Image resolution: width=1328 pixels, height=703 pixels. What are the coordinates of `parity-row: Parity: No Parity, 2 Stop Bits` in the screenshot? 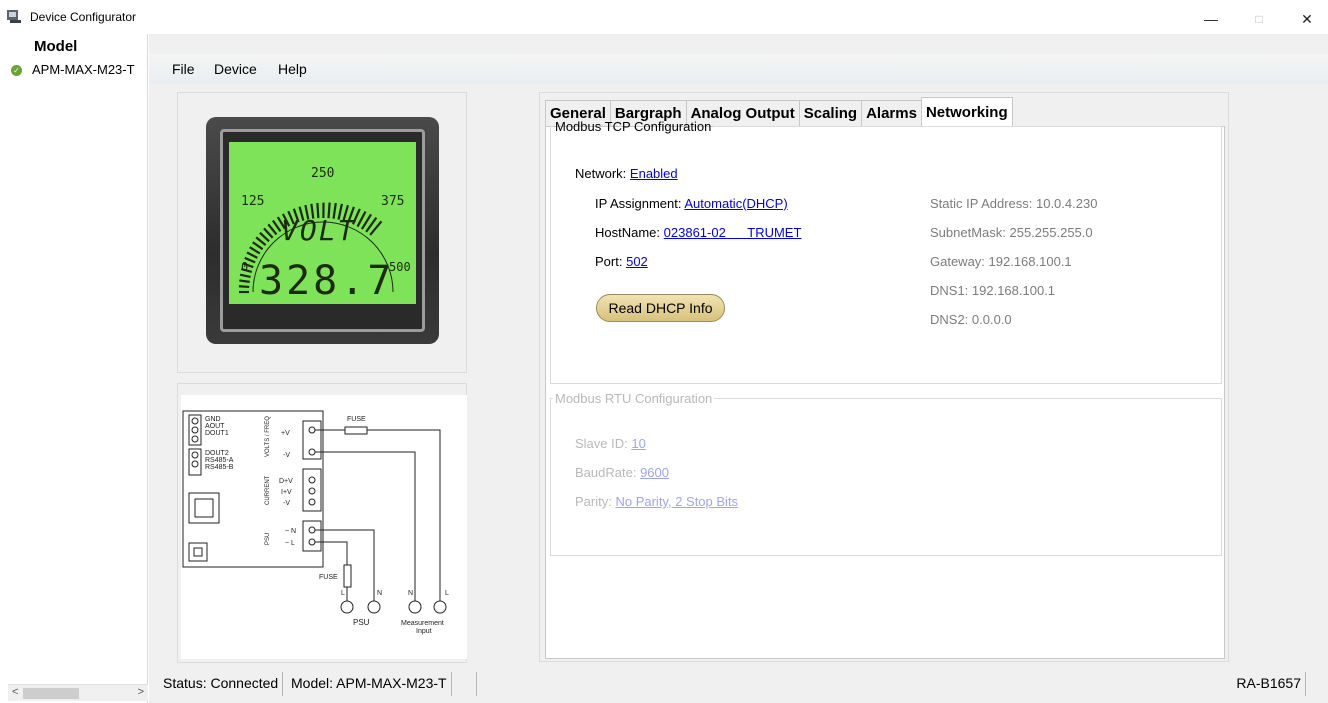 It's located at (656, 501).